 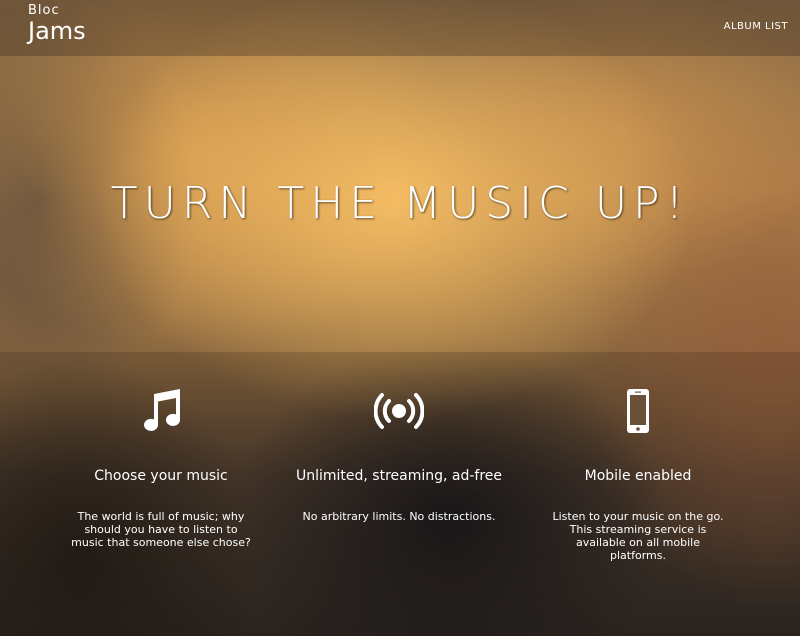 I want to click on selling-point-title: Mobile enabled, so click(x=638, y=476).